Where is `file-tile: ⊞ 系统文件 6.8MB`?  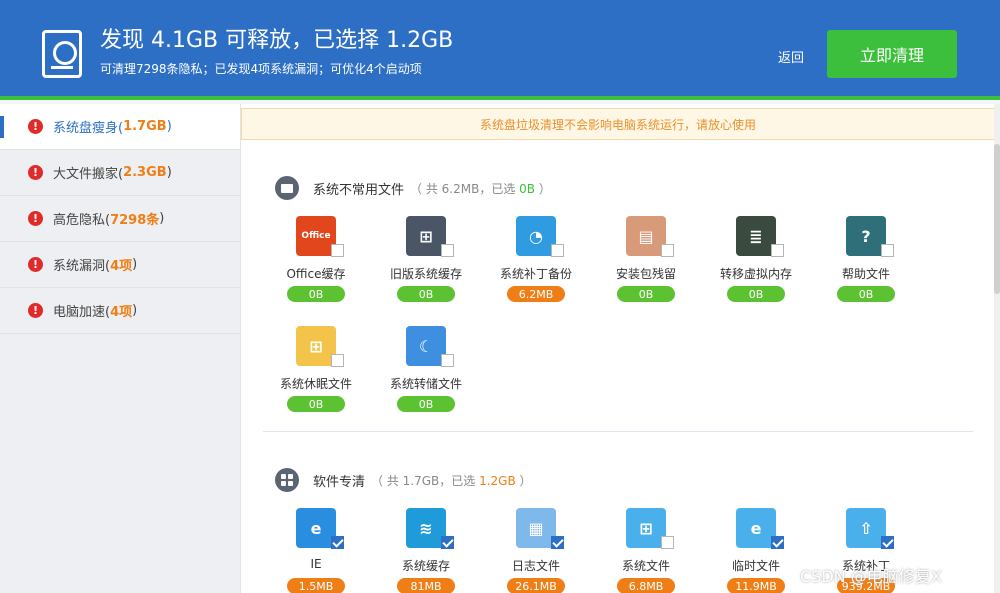 file-tile: ⊞ 系统文件 6.8MB is located at coordinates (646, 550).